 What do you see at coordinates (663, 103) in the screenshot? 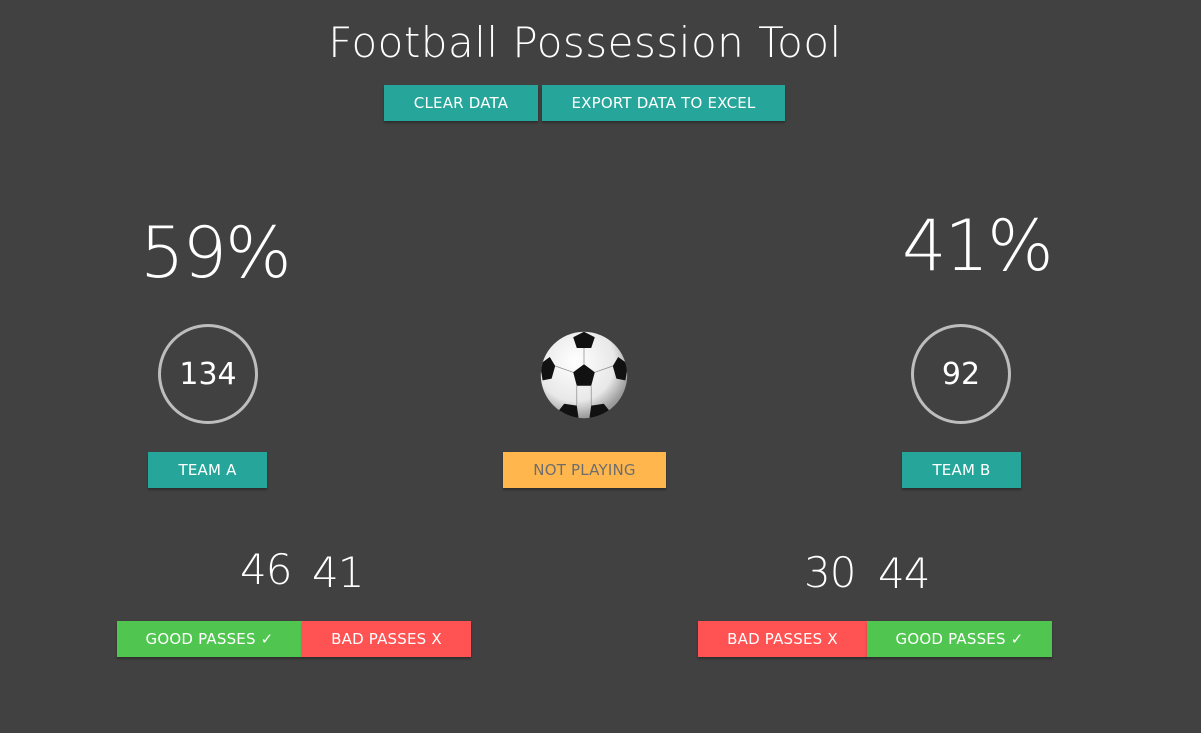
I see `export-excel-button: EXPORT DATA TO EXCEL` at bounding box center [663, 103].